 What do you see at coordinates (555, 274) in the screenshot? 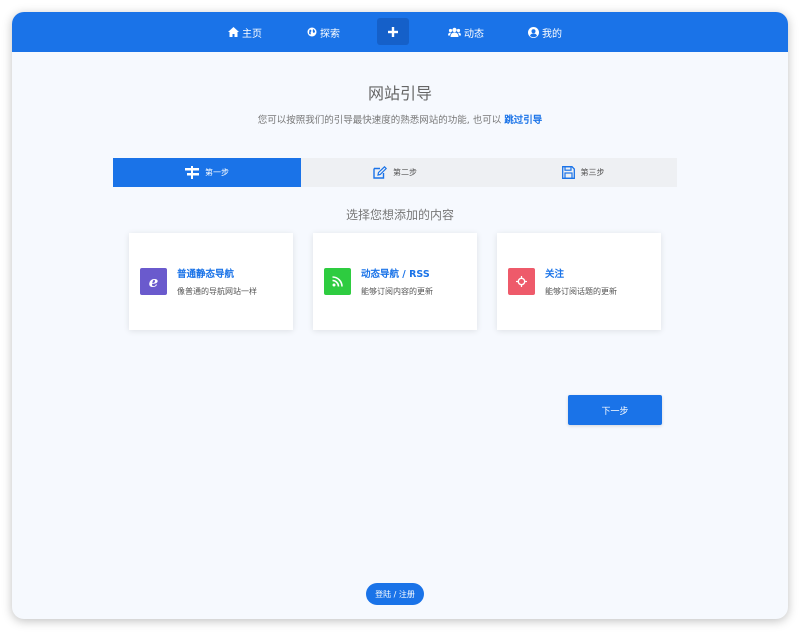
I see `card-title: 关注` at bounding box center [555, 274].